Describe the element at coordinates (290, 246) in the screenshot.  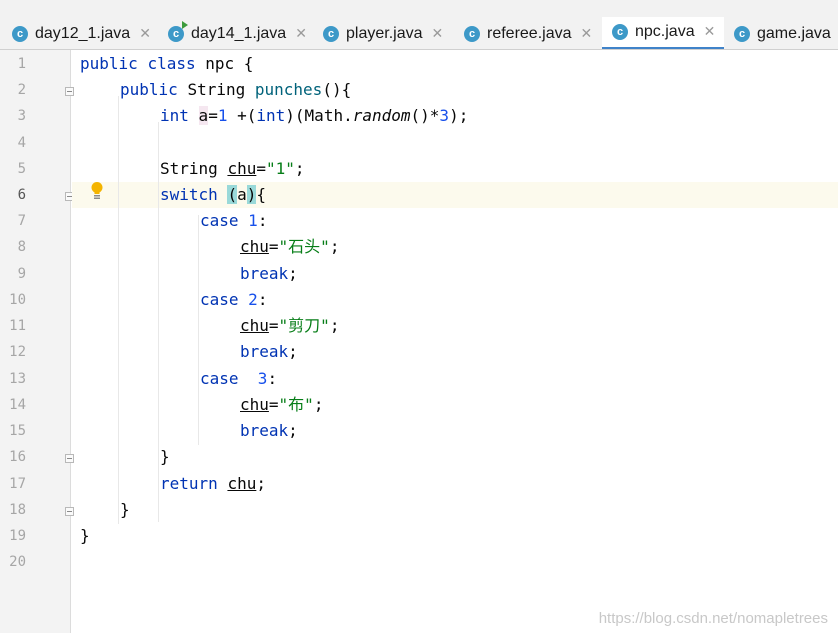
I see `code-line: chu="石头";` at that location.